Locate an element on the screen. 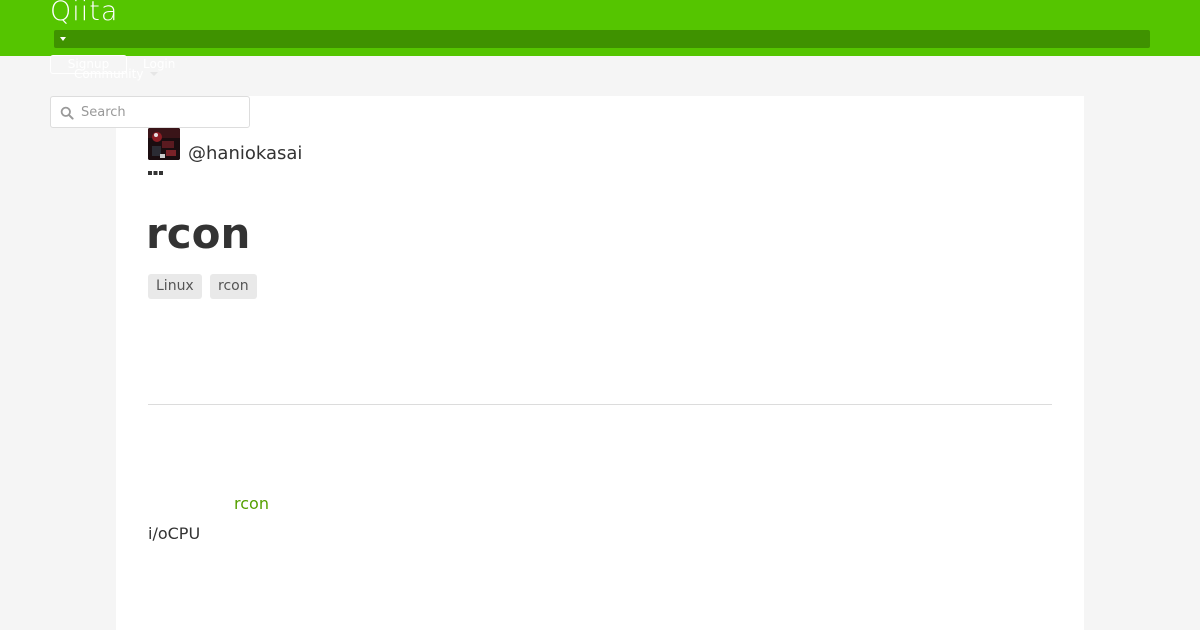 The height and width of the screenshot is (630, 1200). search-icon is located at coordinates (67, 113).